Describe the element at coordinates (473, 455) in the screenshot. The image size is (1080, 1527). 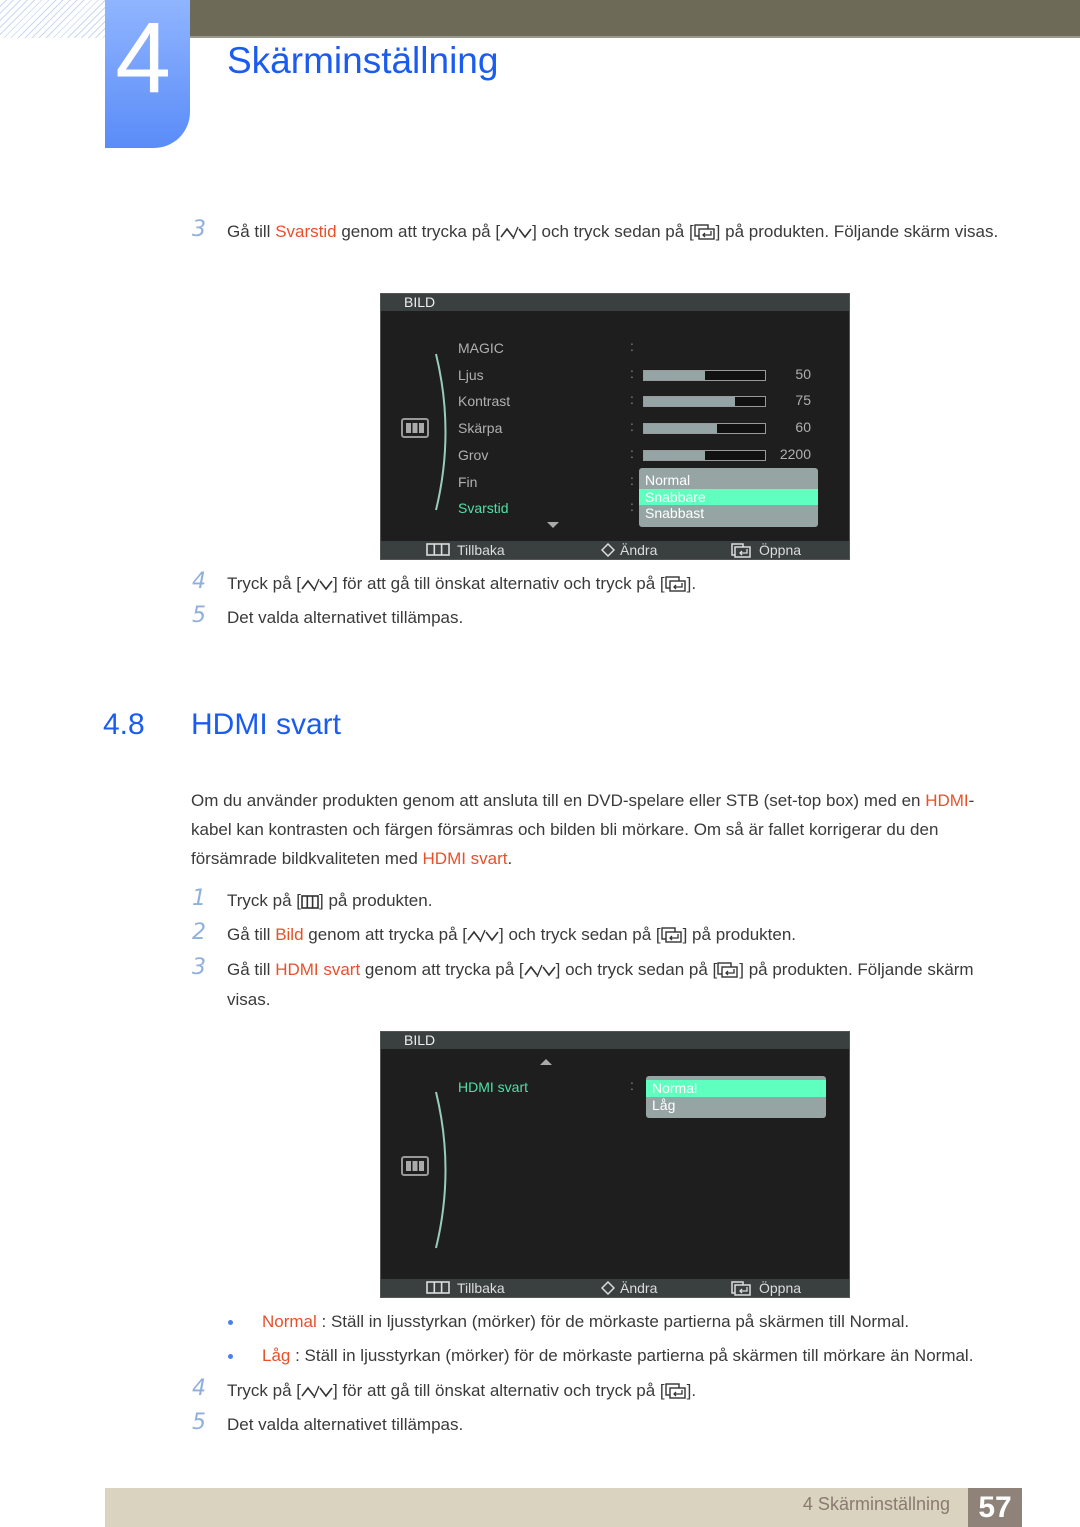
I see `osd-menu-item: Grov` at that location.